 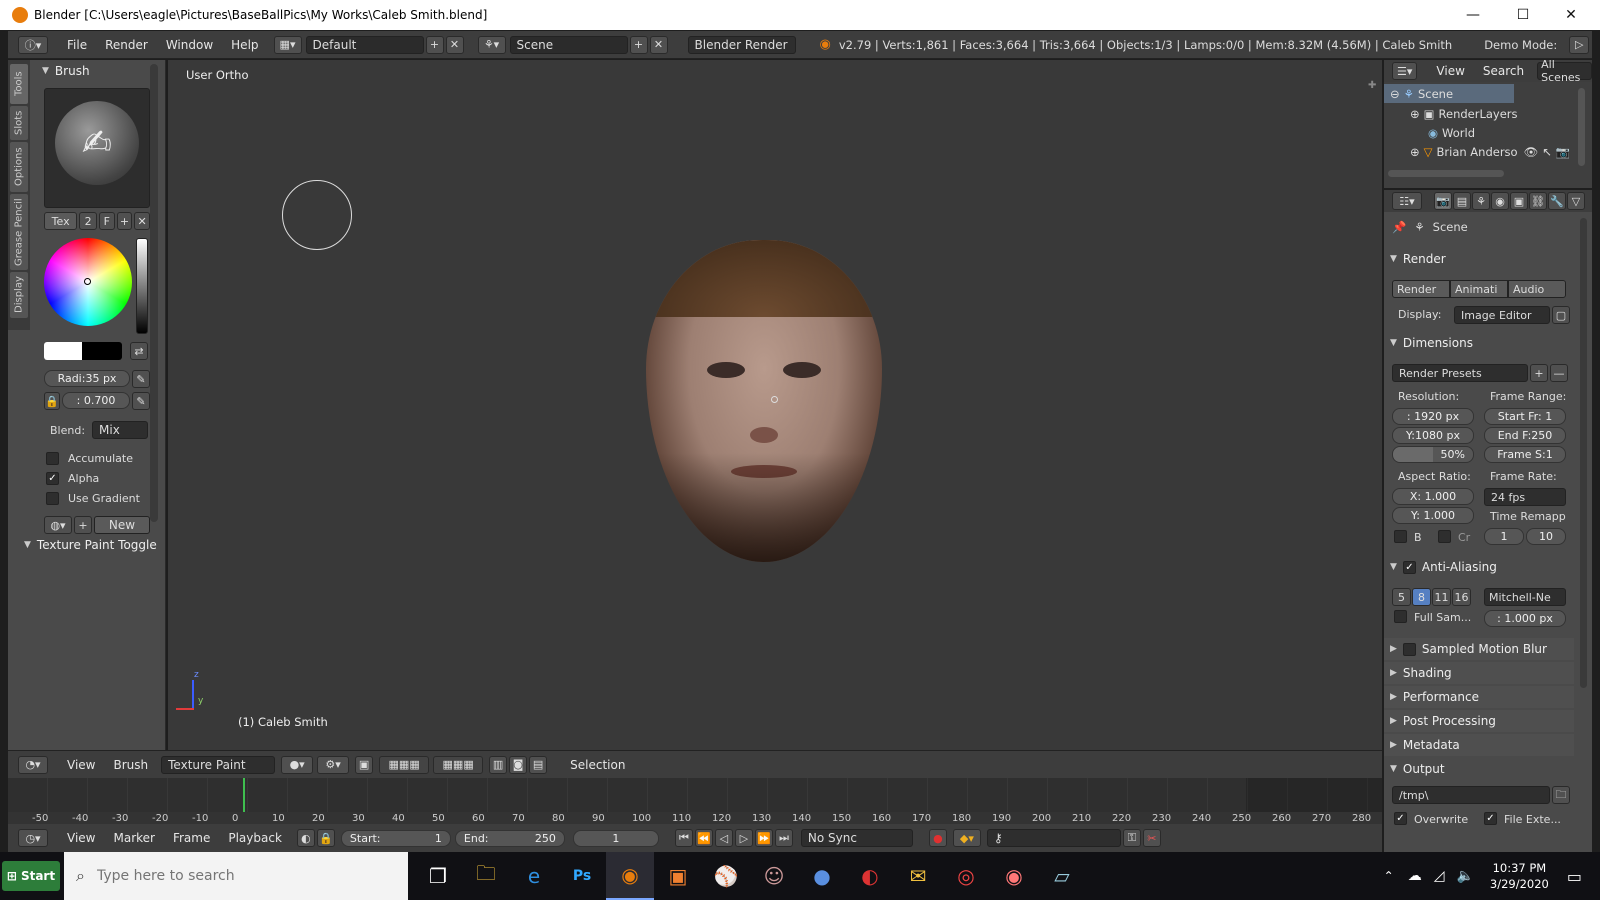 I want to click on layers-grid-b-icon: ▦▦▦, so click(x=458, y=764).